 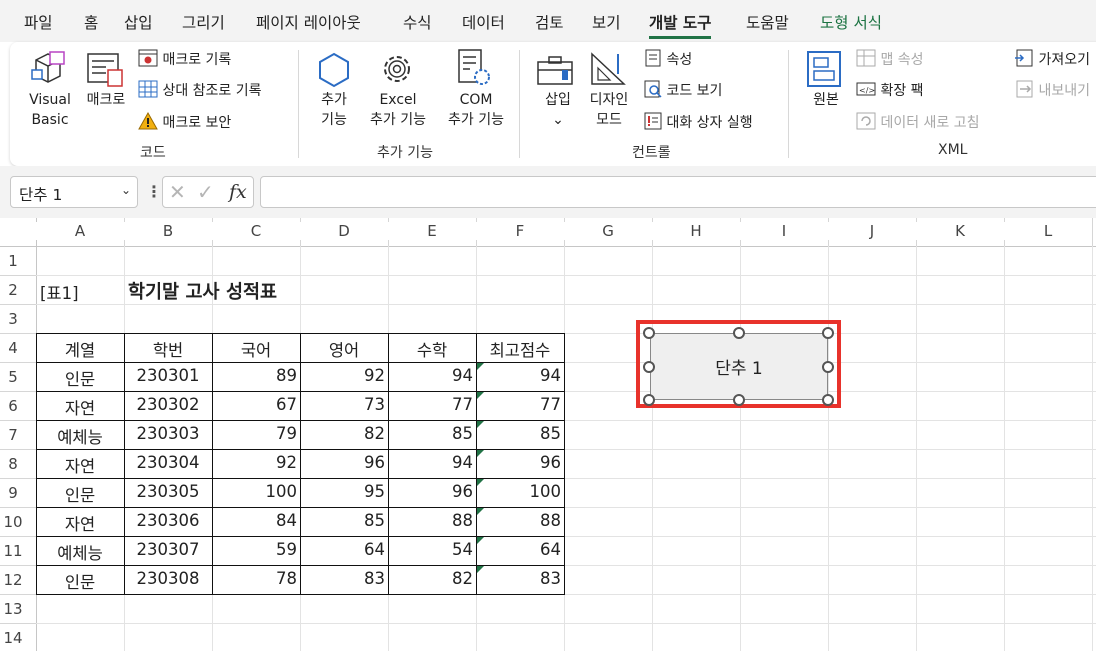 I want to click on row-header-8: 8, so click(x=13, y=464).